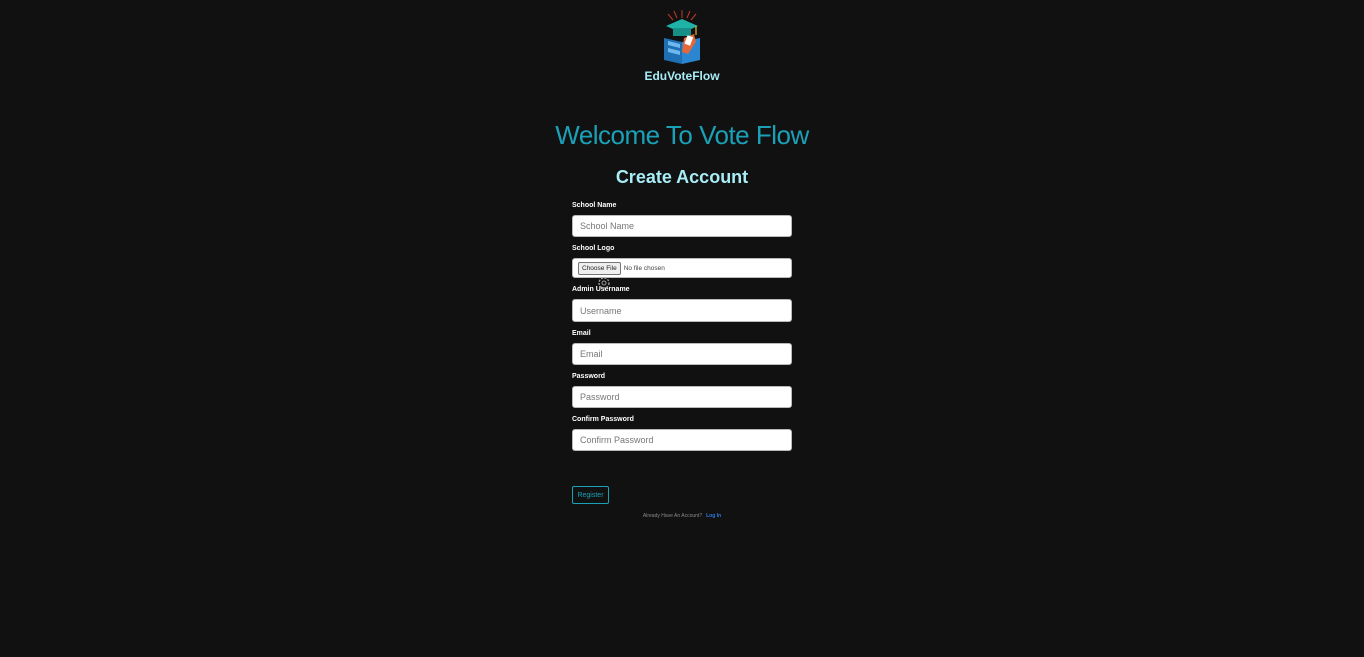 The image size is (1364, 657). I want to click on eduvoteflow-logo-icon, so click(682, 37).